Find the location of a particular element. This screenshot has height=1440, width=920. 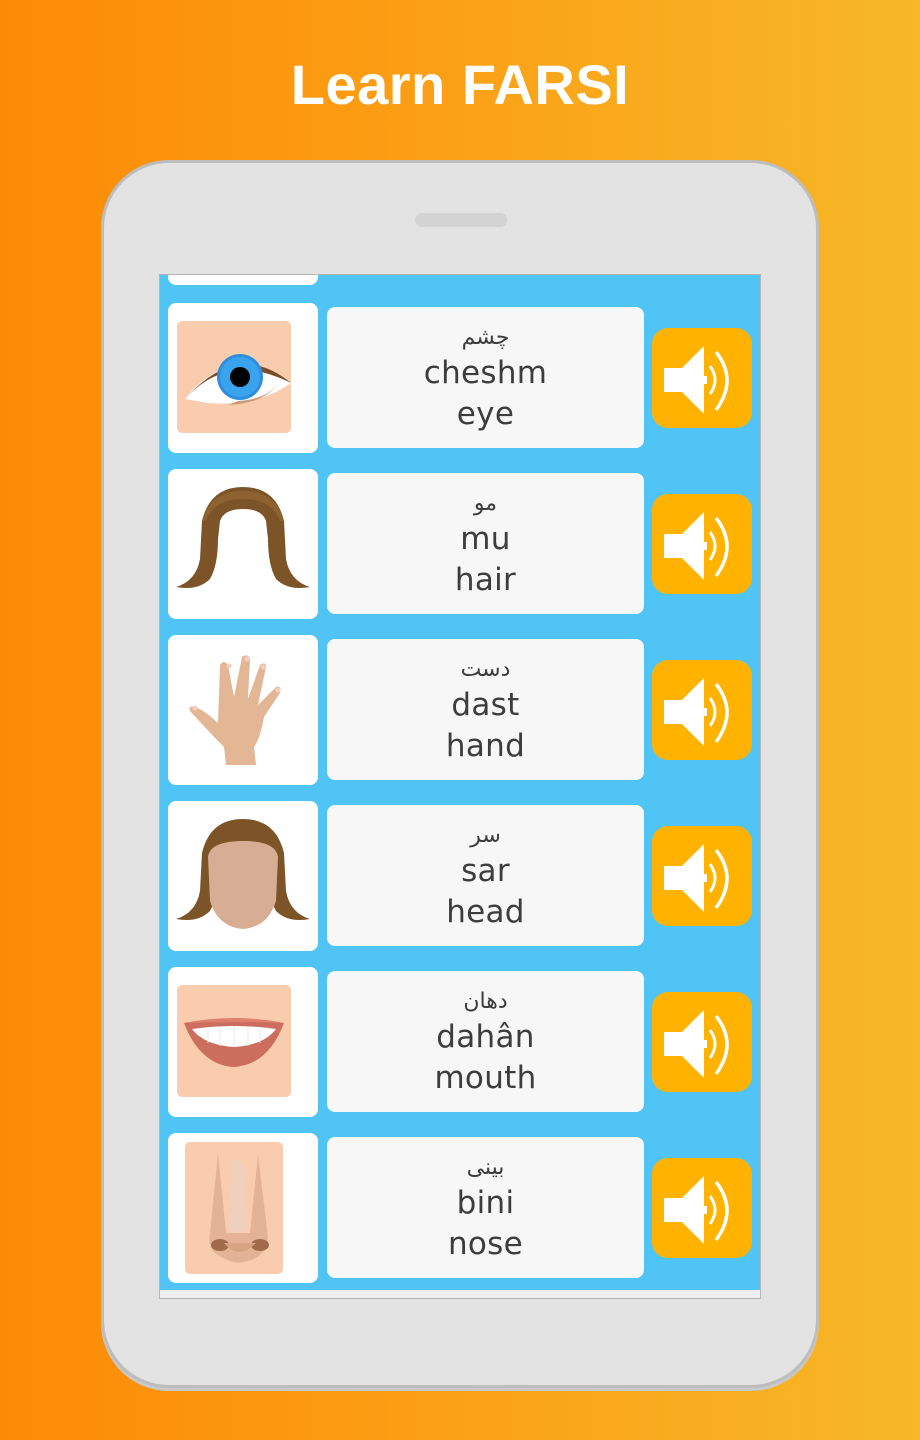

word-card: بینی bini nose is located at coordinates (485, 1207).